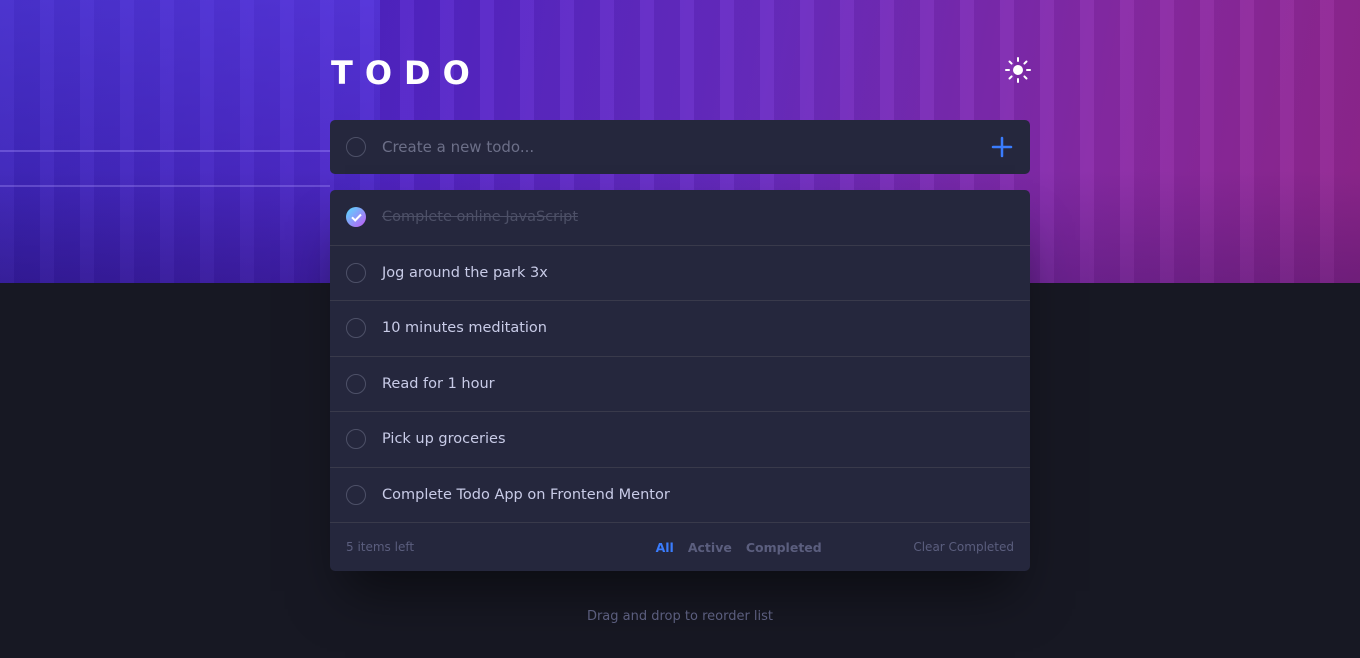  I want to click on theme-toggle-button, so click(1018, 70).